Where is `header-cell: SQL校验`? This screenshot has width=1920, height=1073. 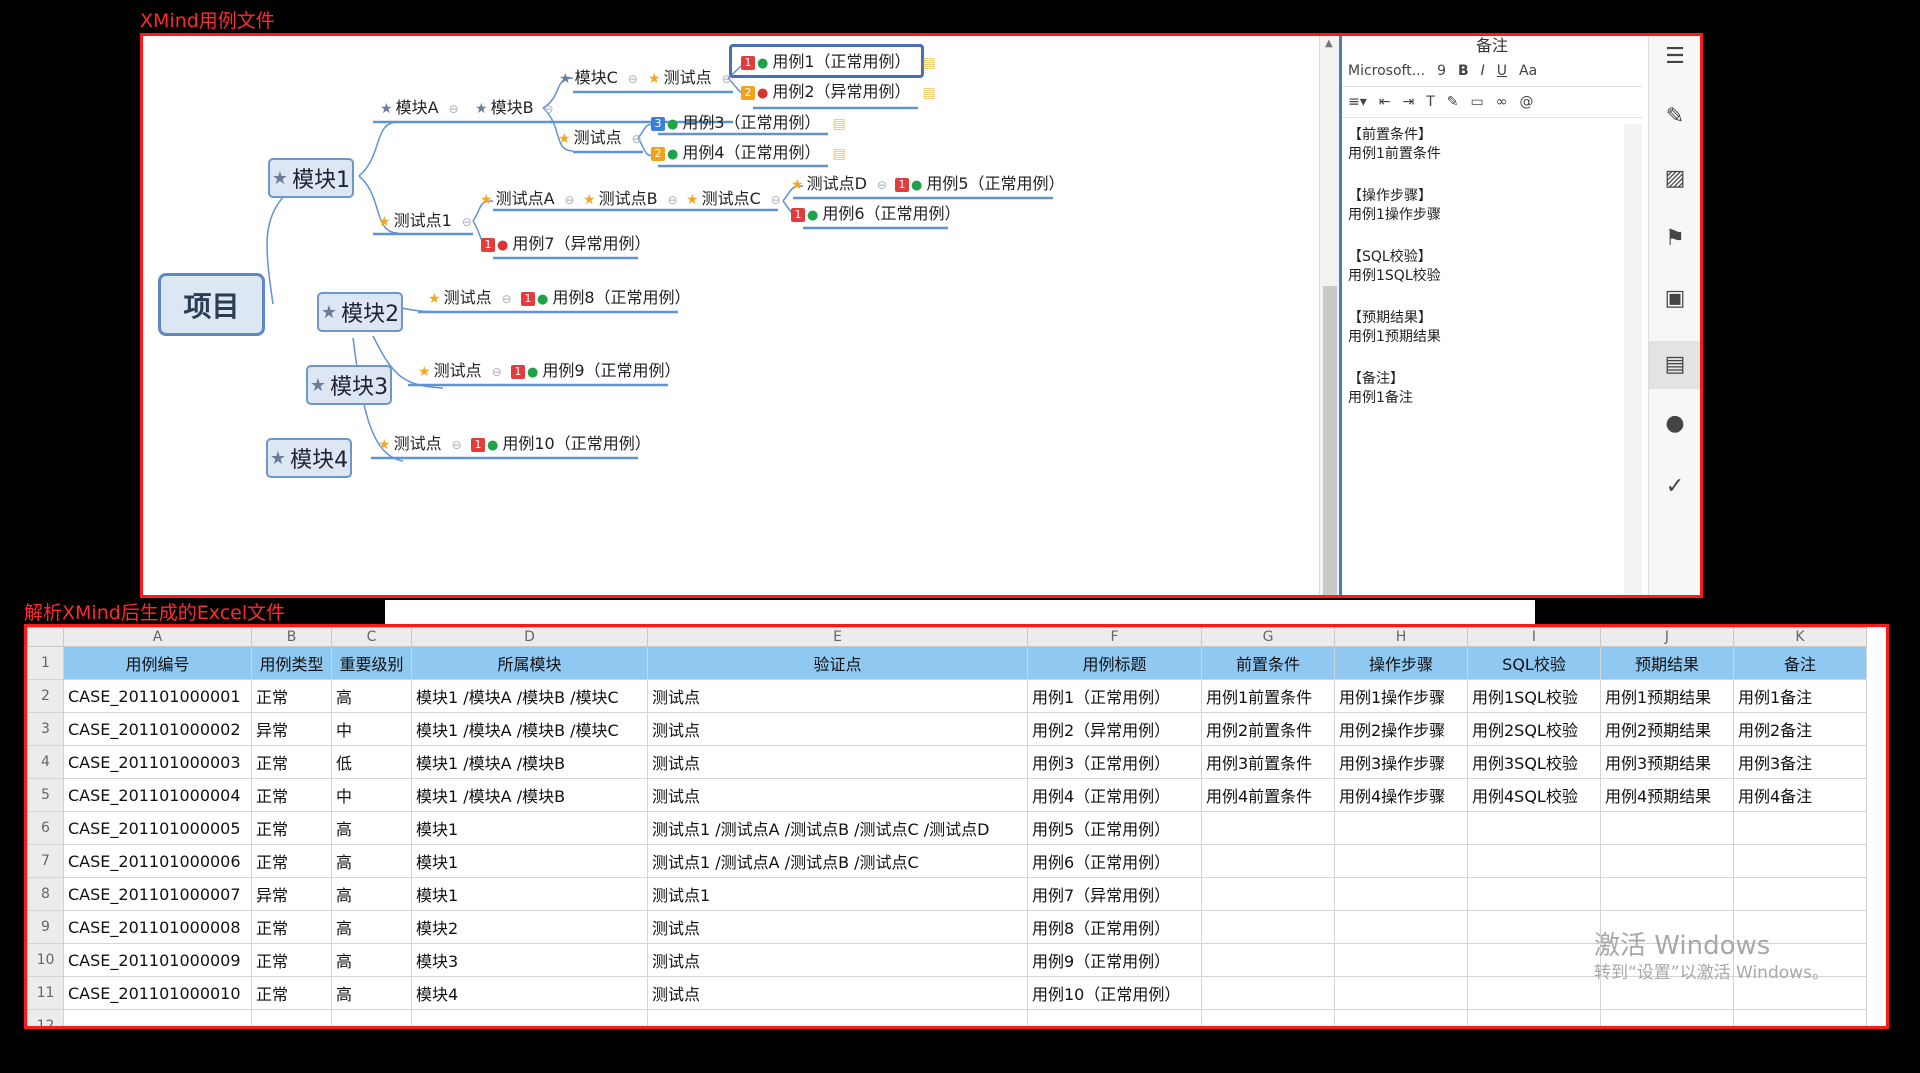 header-cell: SQL校验 is located at coordinates (1534, 663).